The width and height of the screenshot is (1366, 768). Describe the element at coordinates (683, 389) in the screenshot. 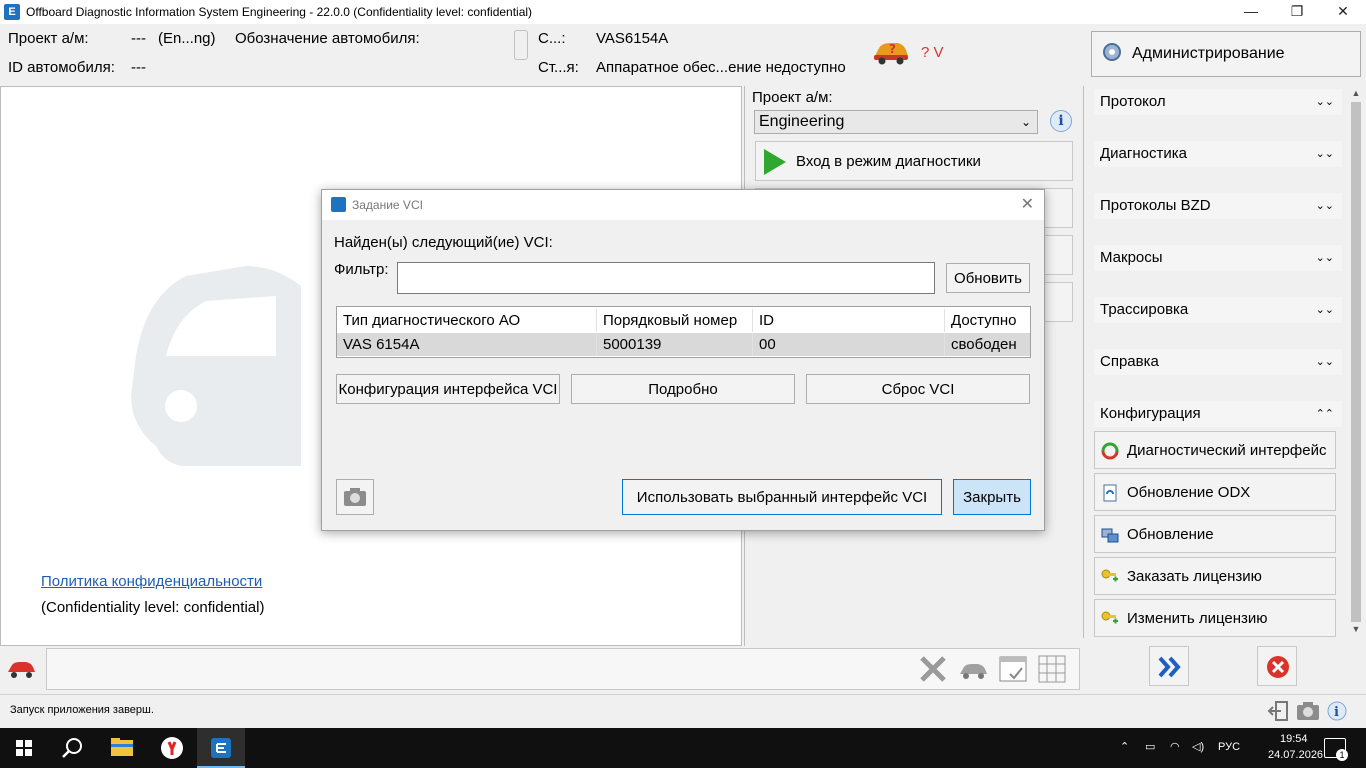

I see `details-button: Подробно` at that location.